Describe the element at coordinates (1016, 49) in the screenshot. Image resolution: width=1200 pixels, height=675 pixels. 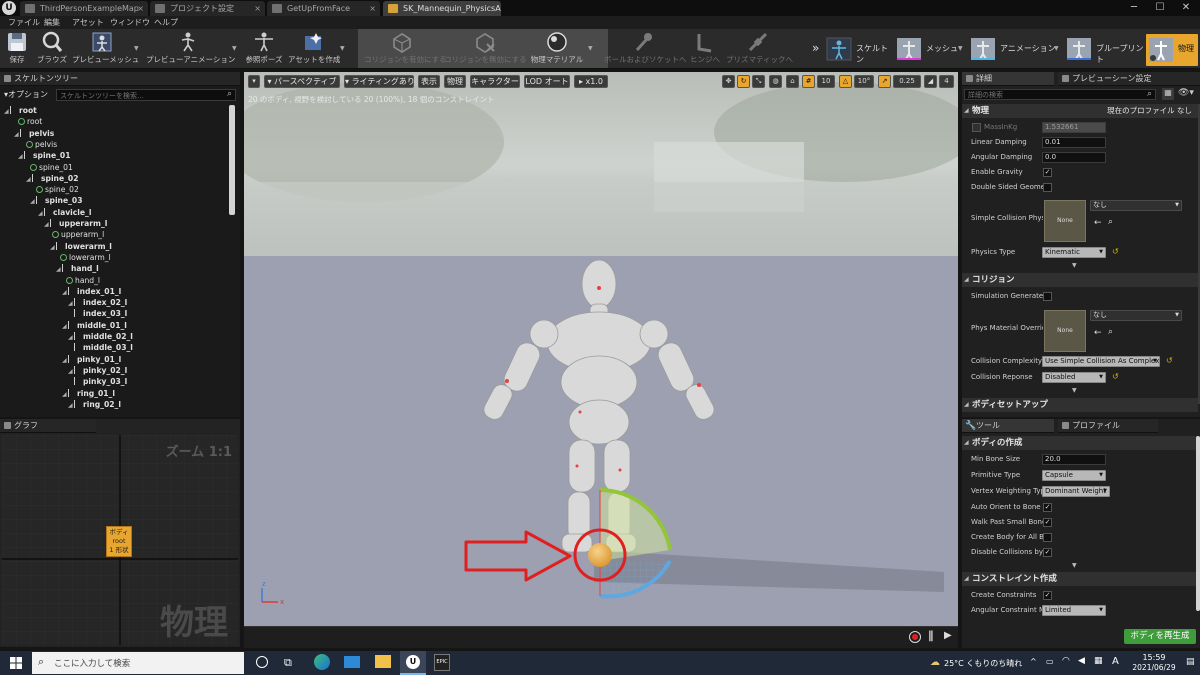
I see `mode-animation: アニメーション ▼` at that location.